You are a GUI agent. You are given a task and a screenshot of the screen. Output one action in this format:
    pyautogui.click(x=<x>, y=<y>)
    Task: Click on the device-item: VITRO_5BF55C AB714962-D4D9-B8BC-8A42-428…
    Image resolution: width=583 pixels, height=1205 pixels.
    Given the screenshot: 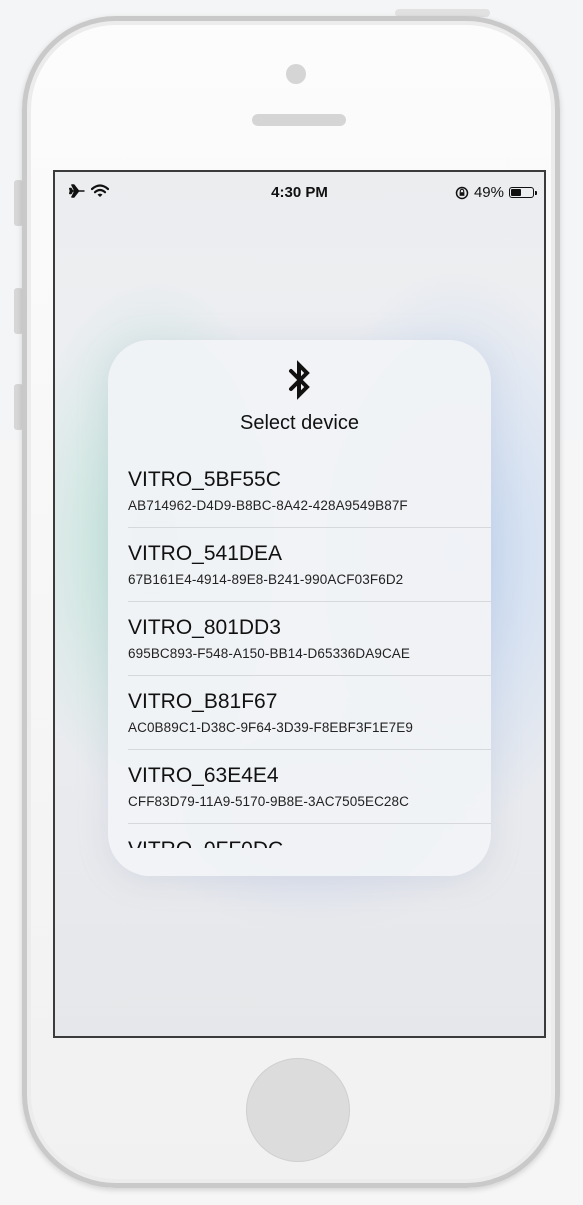 What is the action you would take?
    pyautogui.click(x=309, y=491)
    